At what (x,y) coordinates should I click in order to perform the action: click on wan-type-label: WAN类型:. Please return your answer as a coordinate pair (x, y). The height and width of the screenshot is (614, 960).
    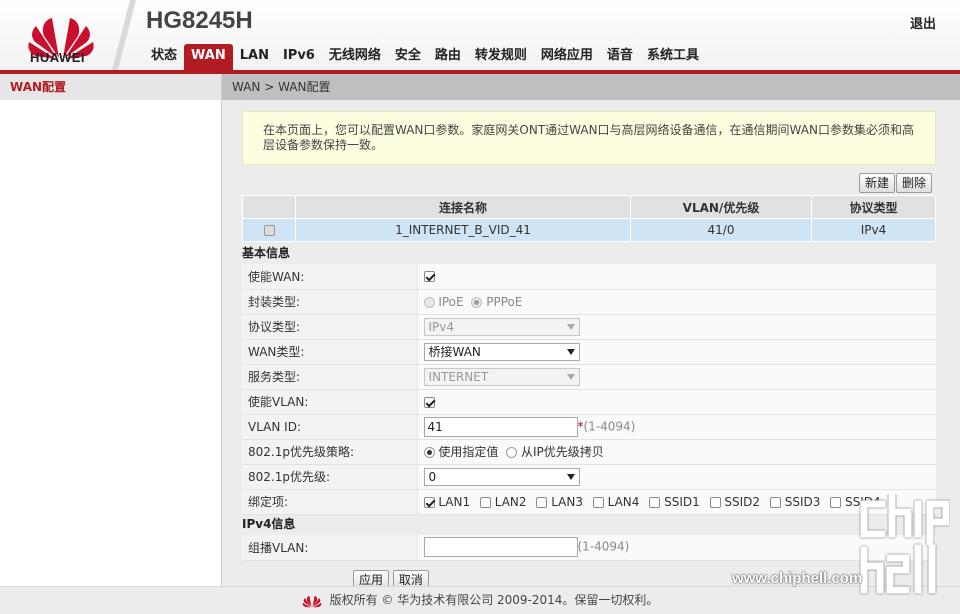
    Looking at the image, I should click on (330, 352).